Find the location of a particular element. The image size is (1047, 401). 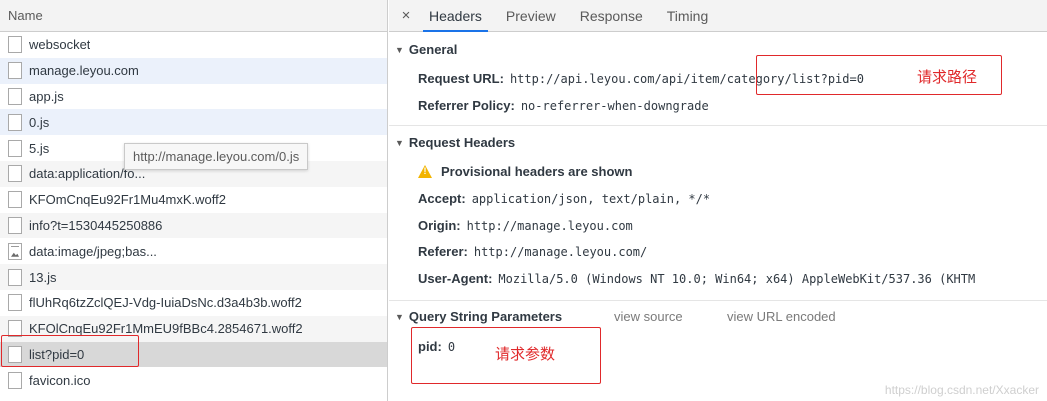

request-url-label: Request URL: is located at coordinates (461, 78).